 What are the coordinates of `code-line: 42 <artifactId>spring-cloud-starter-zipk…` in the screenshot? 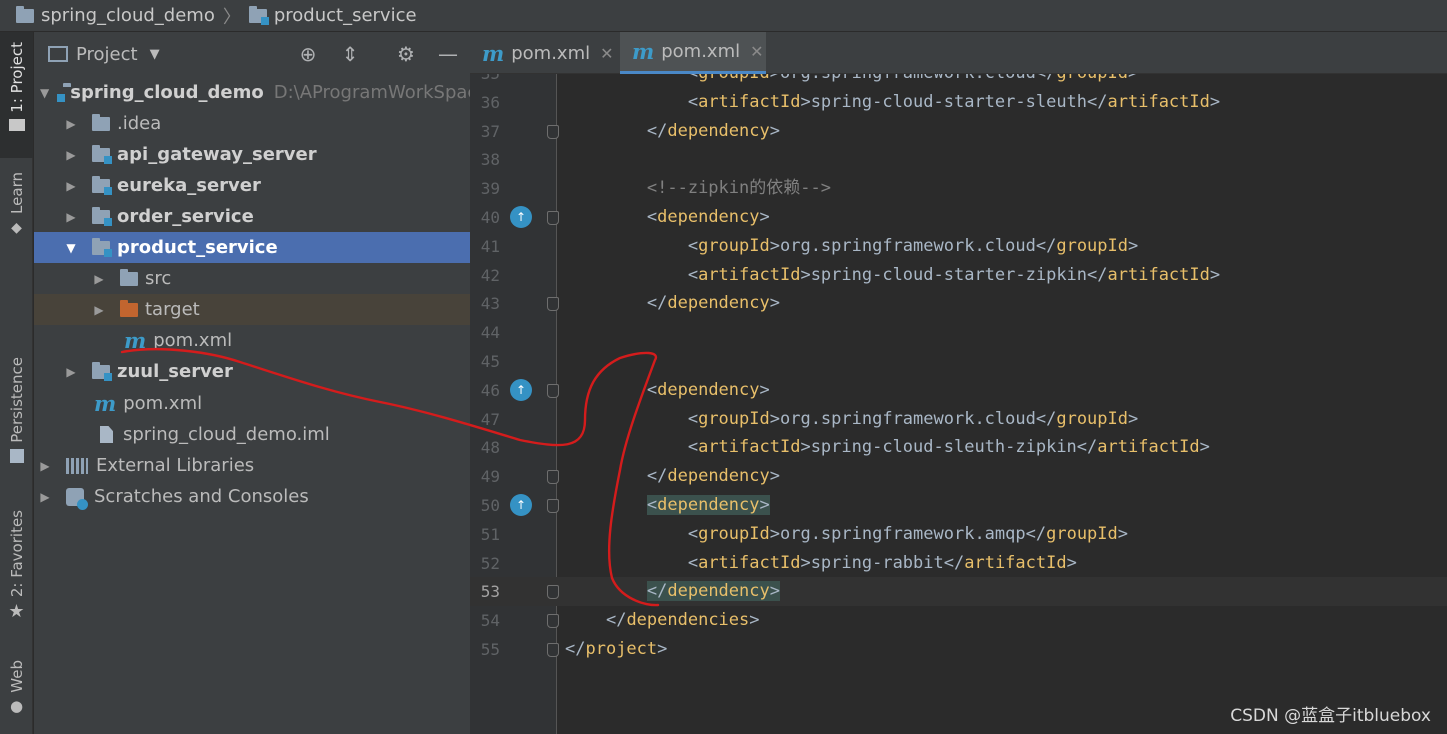 It's located at (958, 275).